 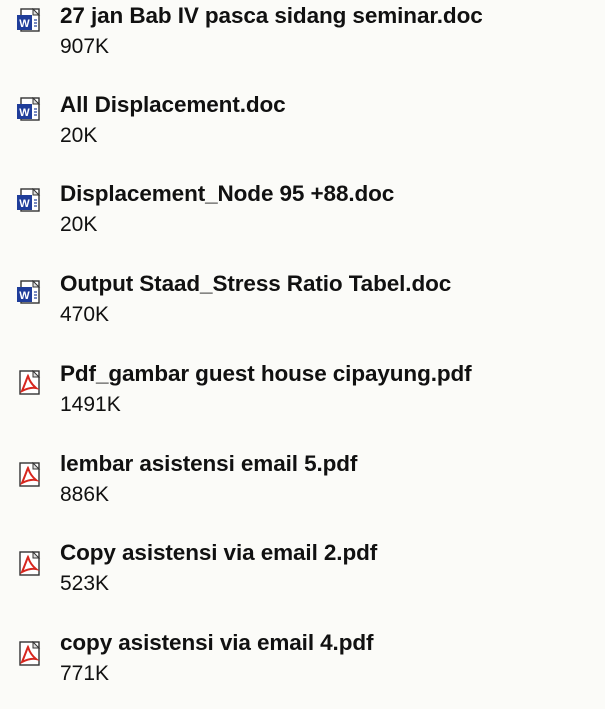 I want to click on file-size: 1491K, so click(x=90, y=404).